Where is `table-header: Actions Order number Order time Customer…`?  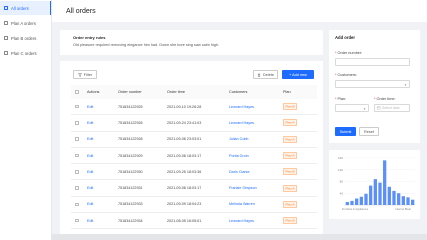
table-header: Actions Order number Order time Customer… is located at coordinates (194, 92).